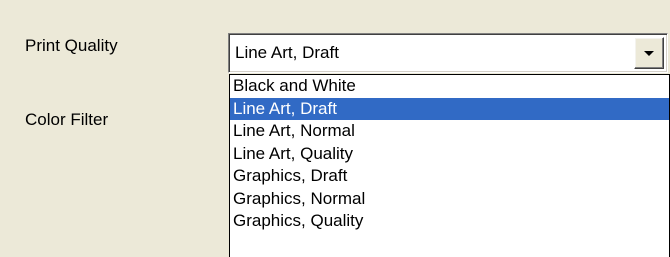 The image size is (670, 257). I want to click on dropdown-button, so click(649, 53).